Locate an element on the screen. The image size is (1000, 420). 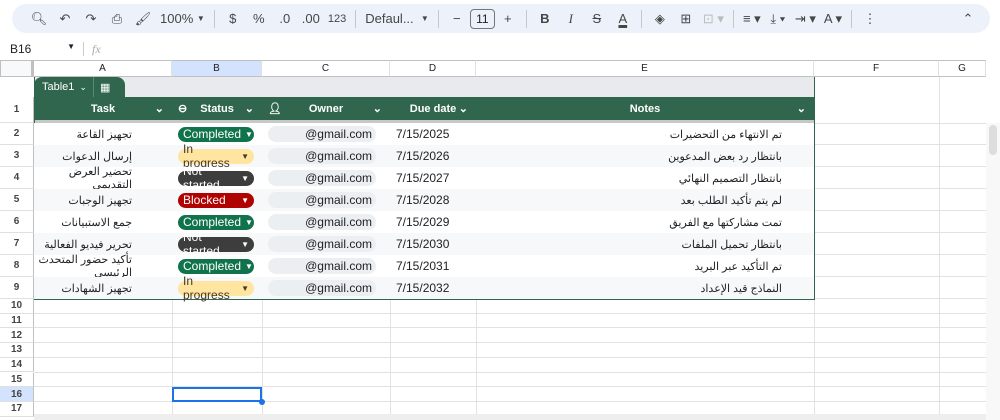
notes-cell: تم التأكيد عبر البريد is located at coordinates (645, 266).